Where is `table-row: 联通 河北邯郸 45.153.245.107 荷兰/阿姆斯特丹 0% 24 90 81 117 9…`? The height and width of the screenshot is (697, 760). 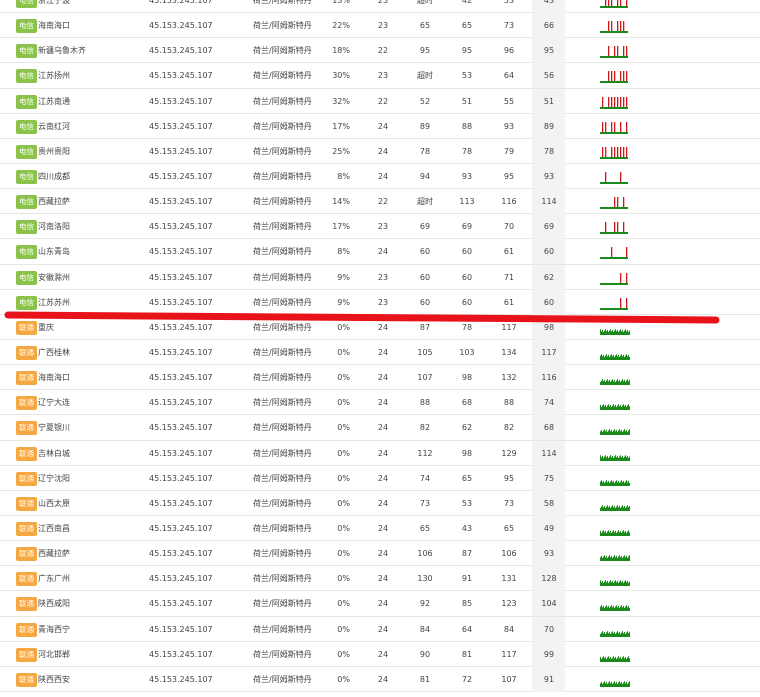 table-row: 联通 河北邯郸 45.153.245.107 荷兰/阿姆斯特丹 0% 24 90 81 117 9… is located at coordinates (380, 654).